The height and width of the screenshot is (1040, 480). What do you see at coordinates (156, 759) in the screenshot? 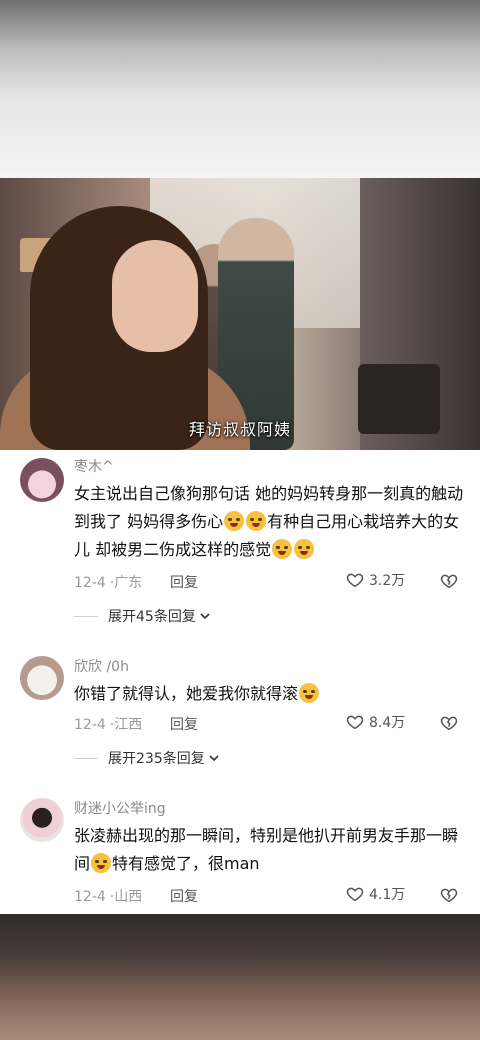
I see `expand-replies-label: 展开235条回复` at bounding box center [156, 759].